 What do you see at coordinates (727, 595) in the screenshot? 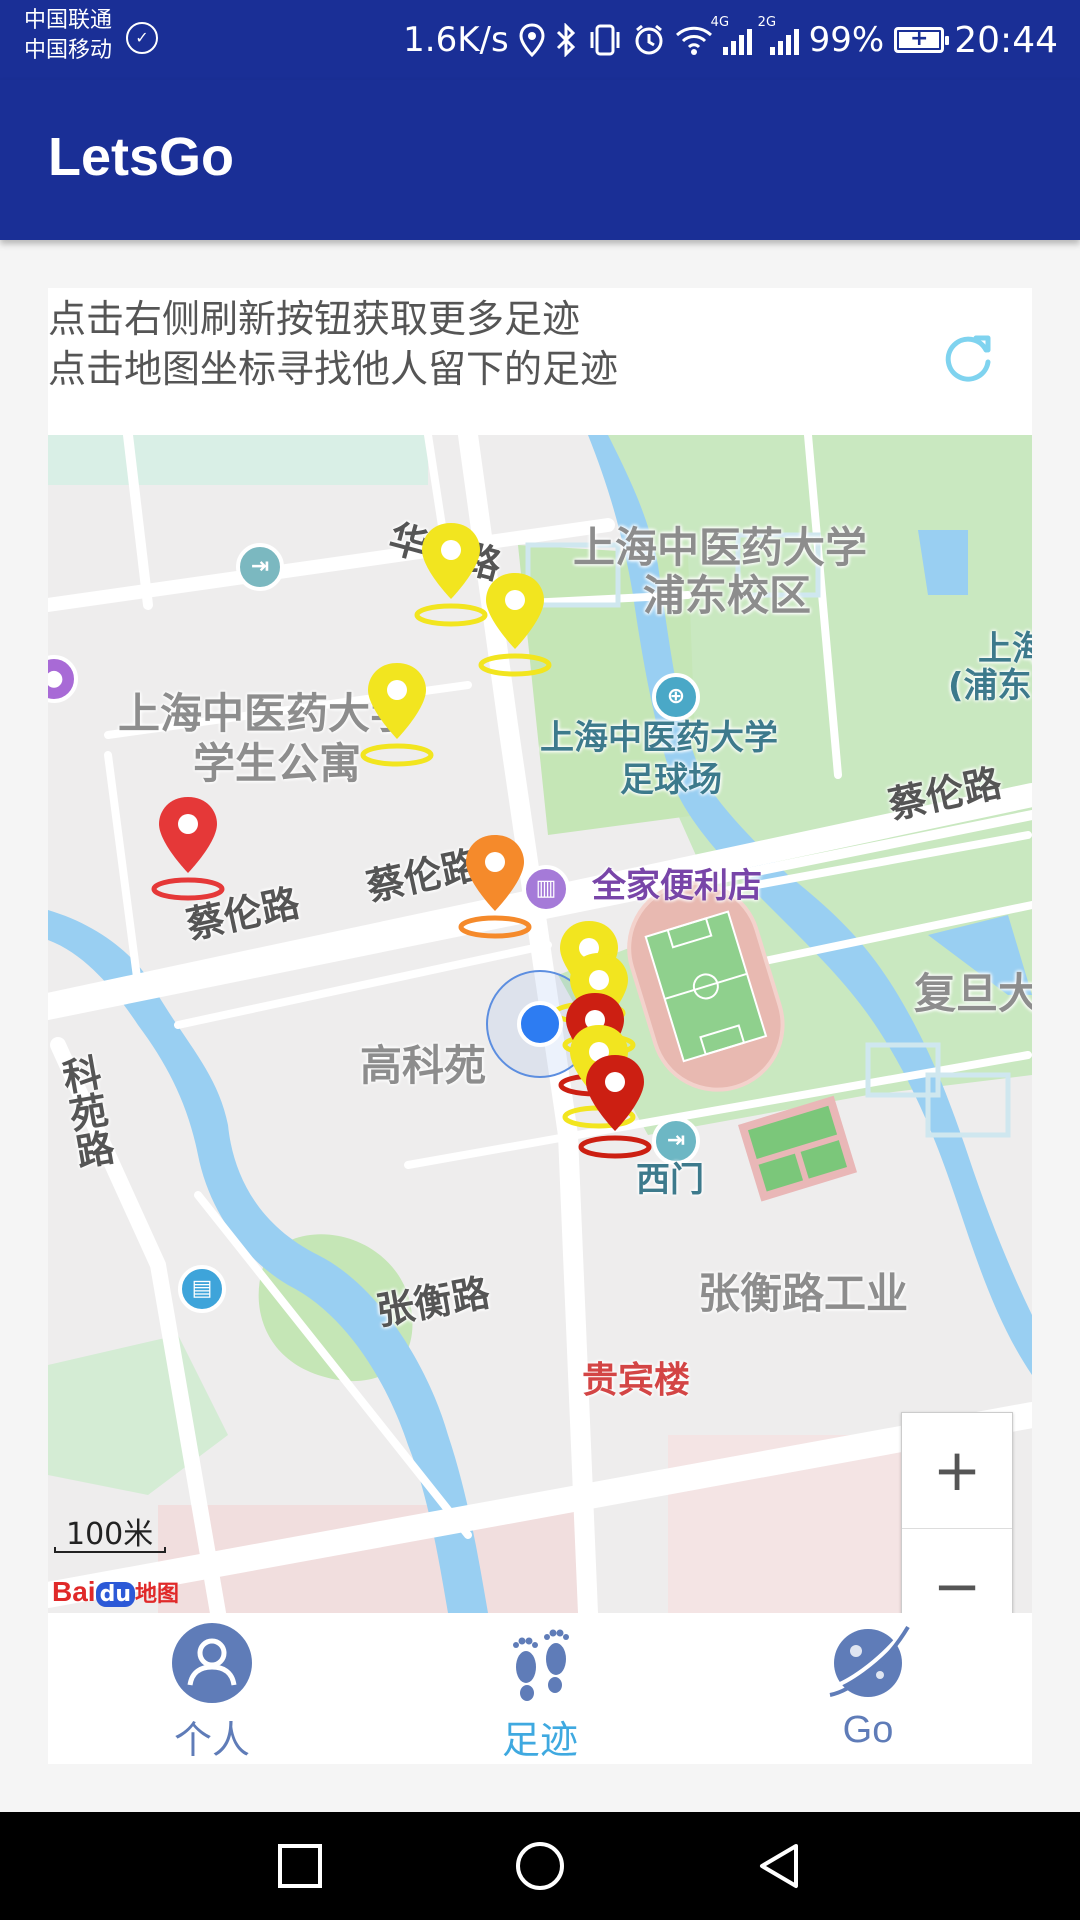
I see `campus-sub-label: 浦东校区` at bounding box center [727, 595].